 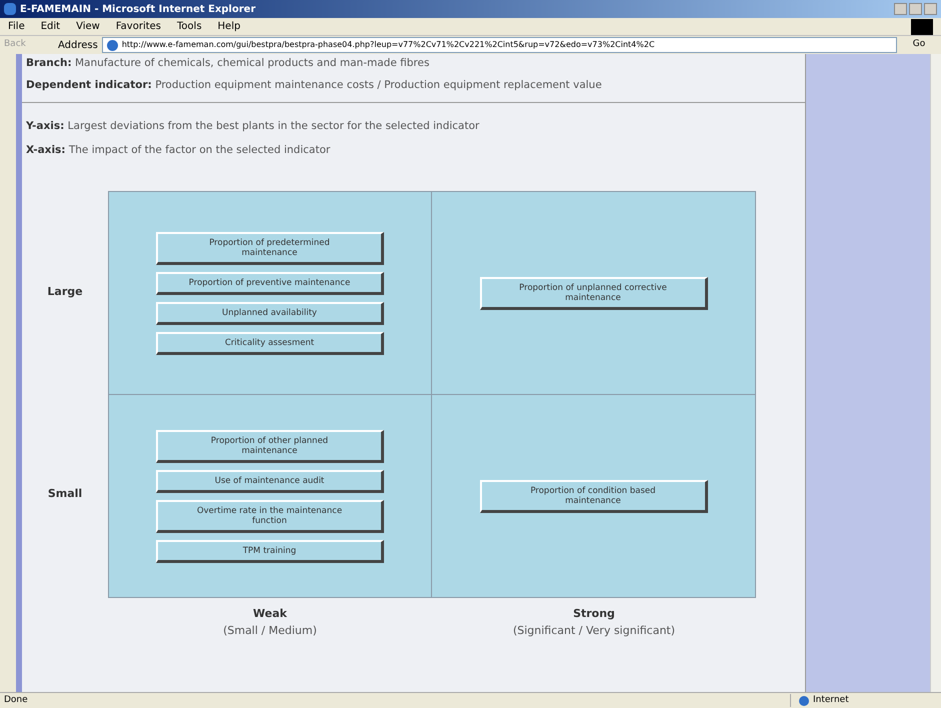 I want to click on menu-item: Favorites, so click(x=139, y=26).